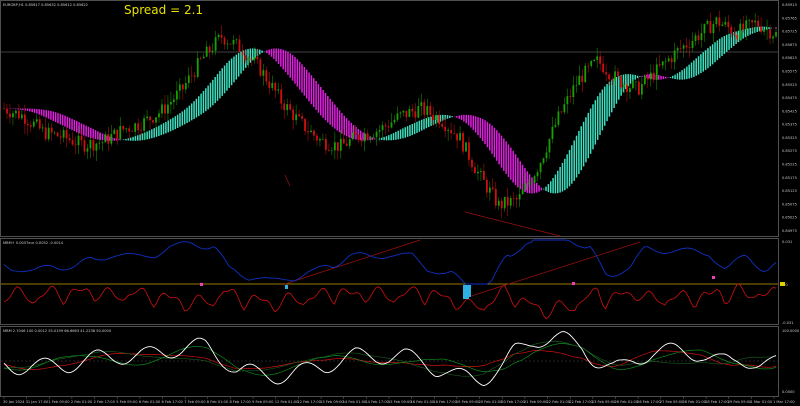 This screenshot has width=800, height=406. Describe the element at coordinates (789, 125) in the screenshot. I see `price-axis-label: 0.85375` at that location.